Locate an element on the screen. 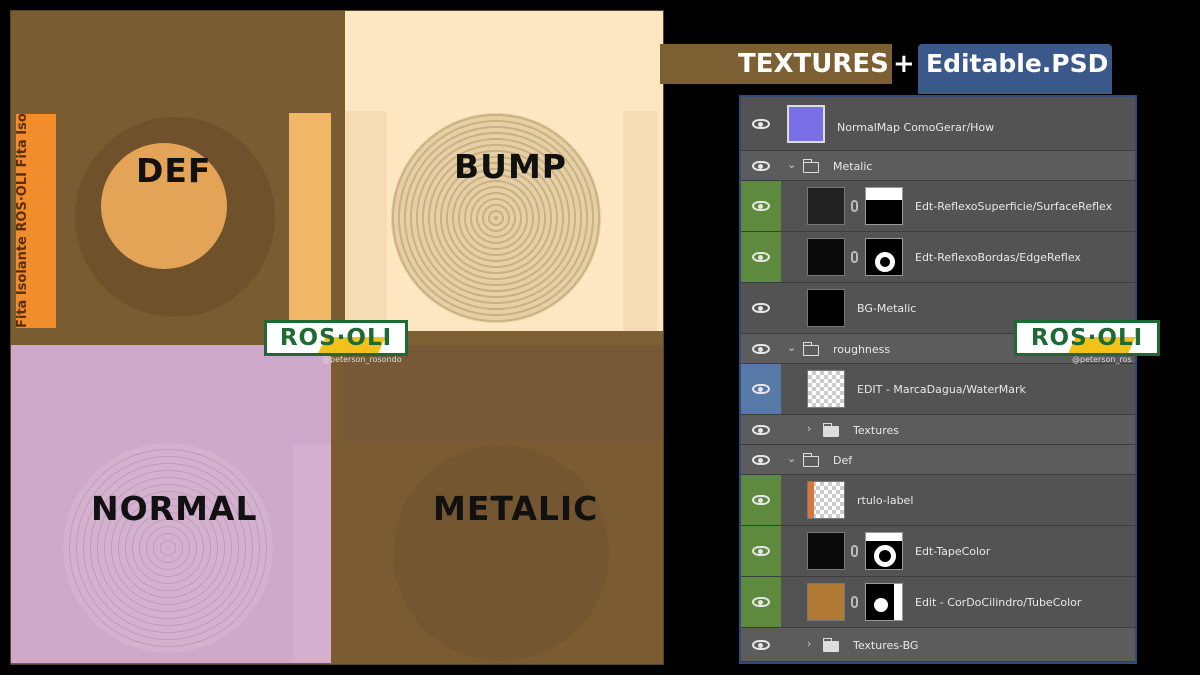  layer-name: EDIT - MarcaDagua/WaterMark is located at coordinates (941, 389).